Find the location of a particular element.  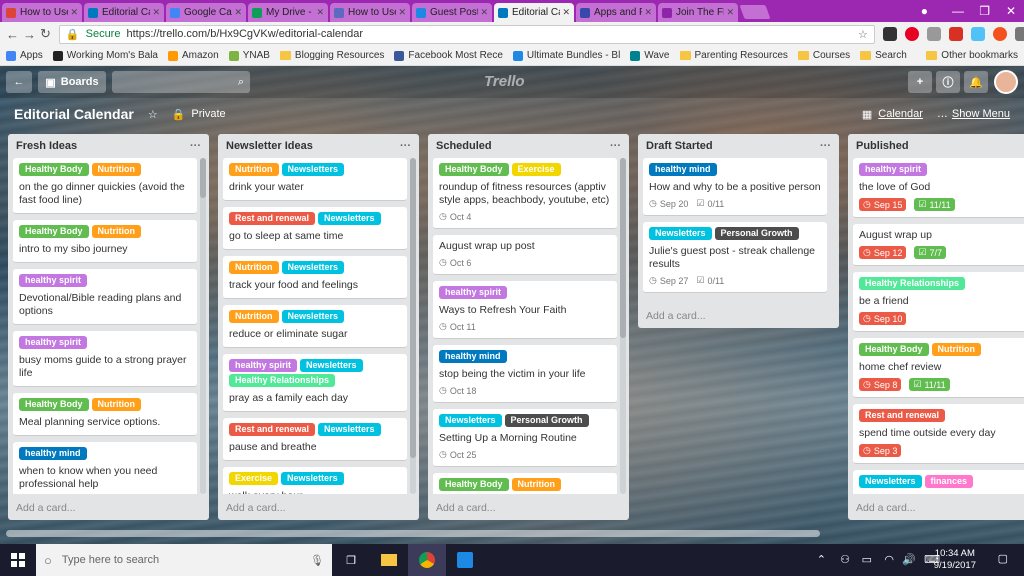

list-header: Fresh Ideas ··· is located at coordinates (108, 146).